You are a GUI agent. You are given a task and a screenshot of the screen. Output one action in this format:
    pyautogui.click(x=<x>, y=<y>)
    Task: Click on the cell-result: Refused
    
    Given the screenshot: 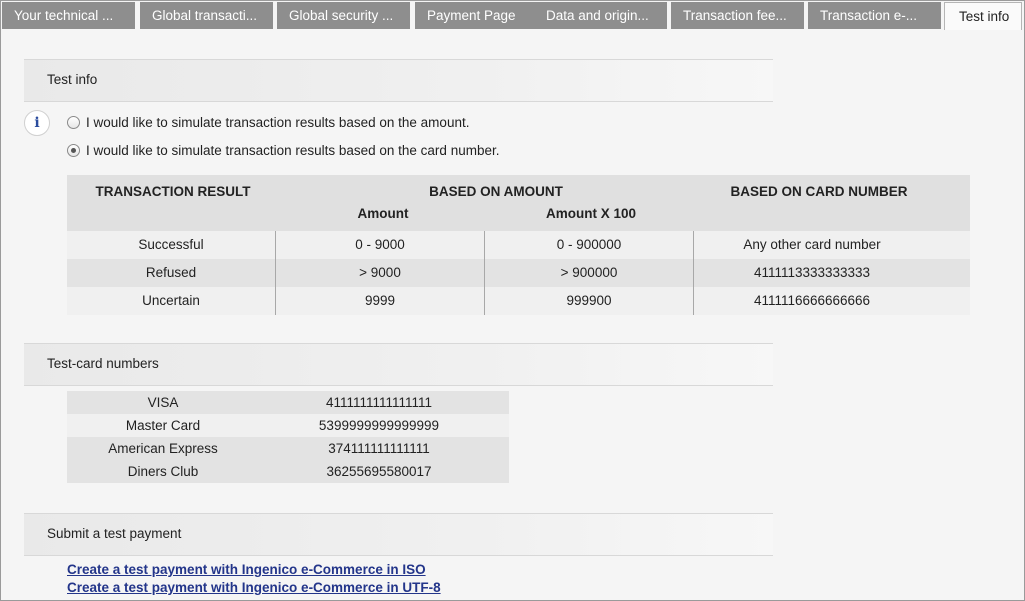 What is the action you would take?
    pyautogui.click(x=171, y=272)
    